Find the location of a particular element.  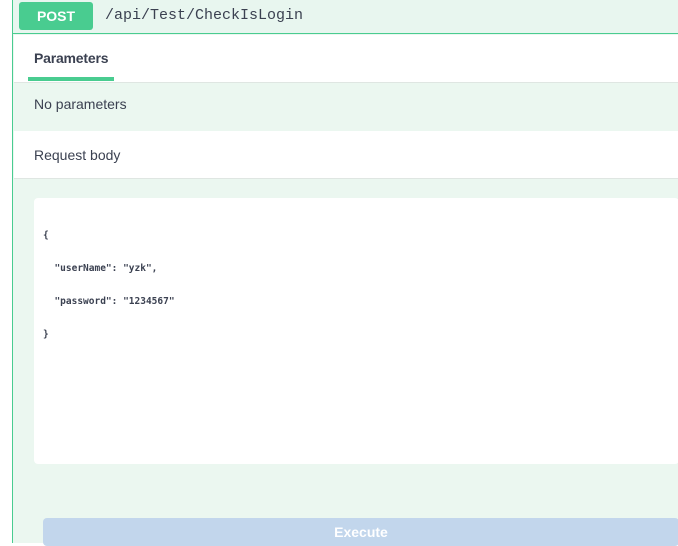

execute-button: Execute is located at coordinates (360, 532).